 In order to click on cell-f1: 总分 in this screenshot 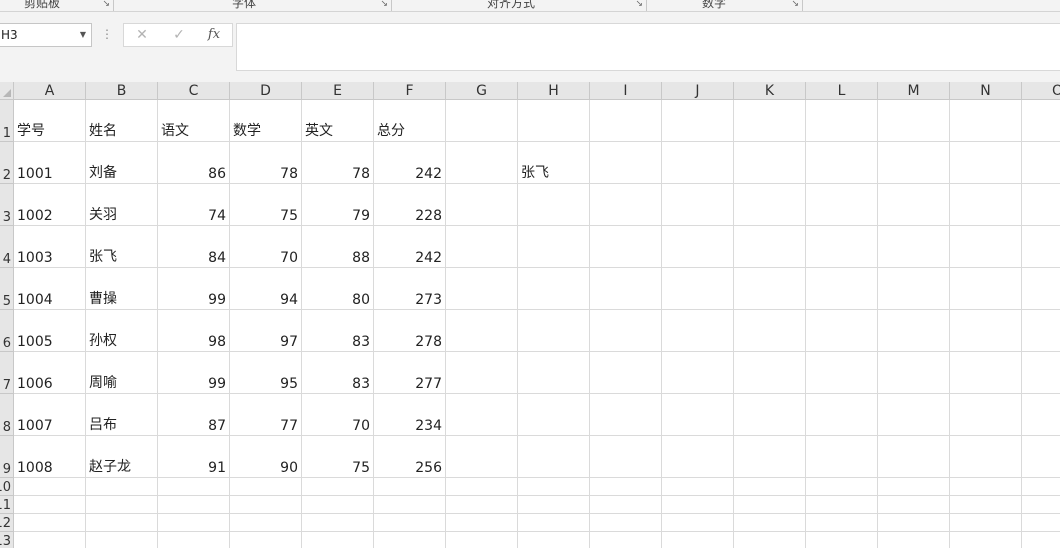, I will do `click(410, 121)`.